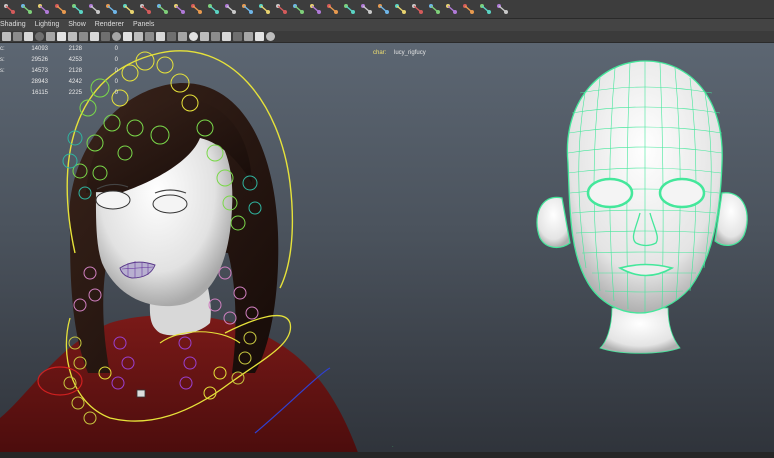  What do you see at coordinates (298, 9) in the screenshot?
I see `lattice-icon` at bounding box center [298, 9].